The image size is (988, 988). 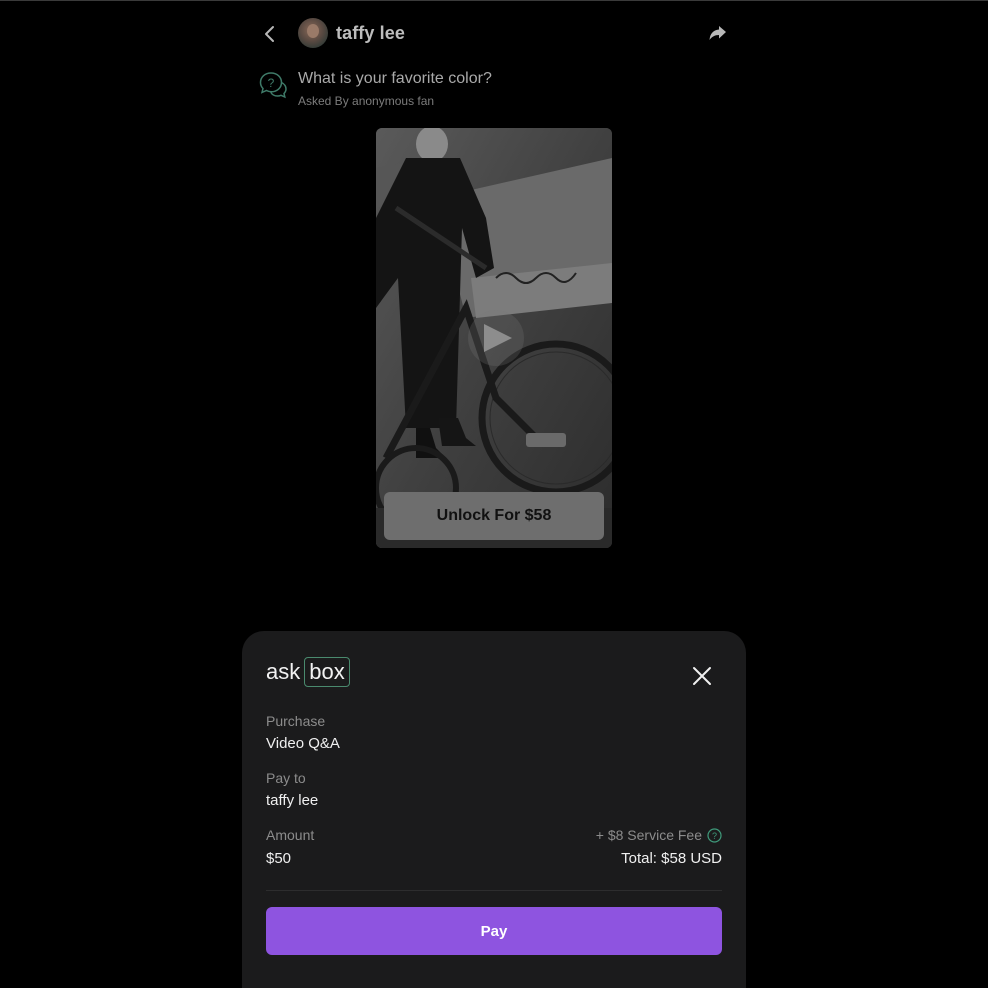 What do you see at coordinates (366, 101) in the screenshot?
I see `asked-by-text: Asked By anonymous fan` at bounding box center [366, 101].